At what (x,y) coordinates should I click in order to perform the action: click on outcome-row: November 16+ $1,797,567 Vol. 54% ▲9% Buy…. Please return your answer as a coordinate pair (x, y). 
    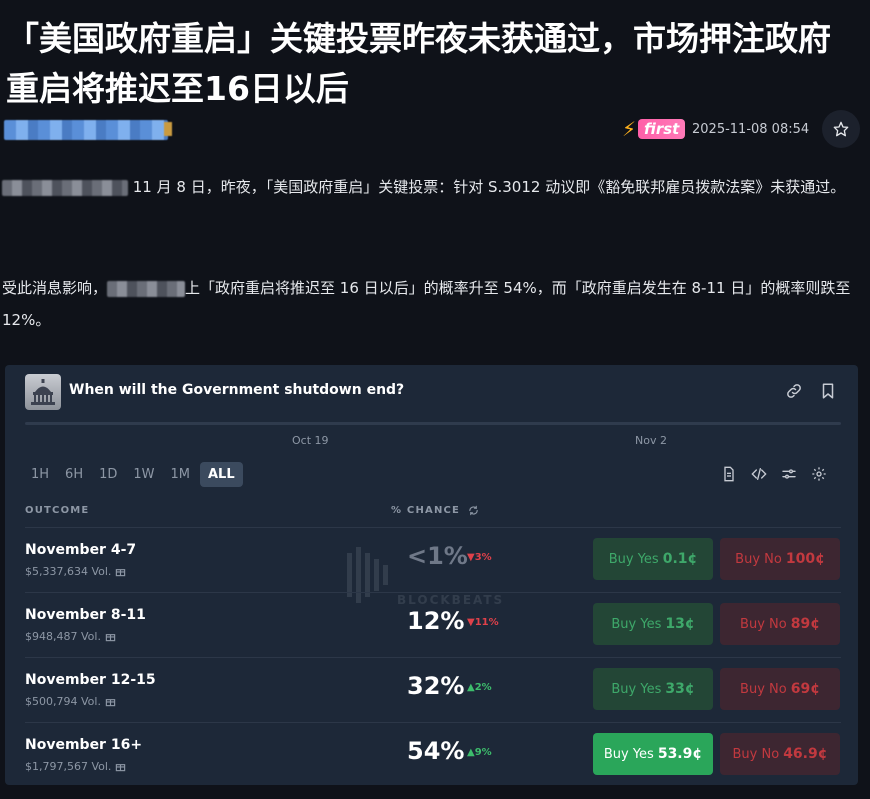
    Looking at the image, I should click on (433, 753).